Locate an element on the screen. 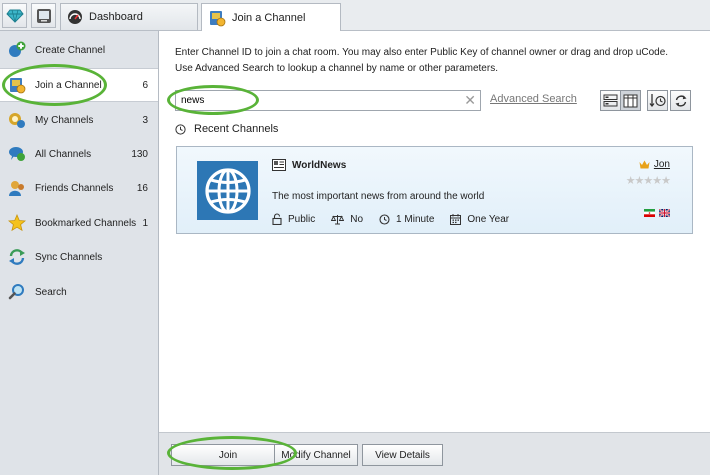 The image size is (710, 475). gauge-icon is located at coordinates (75, 17).